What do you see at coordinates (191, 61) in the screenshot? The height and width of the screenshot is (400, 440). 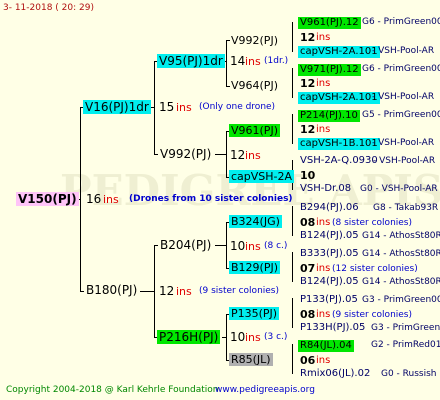 I see `gen2-sire-sire: V95(PJ)1dr` at bounding box center [191, 61].